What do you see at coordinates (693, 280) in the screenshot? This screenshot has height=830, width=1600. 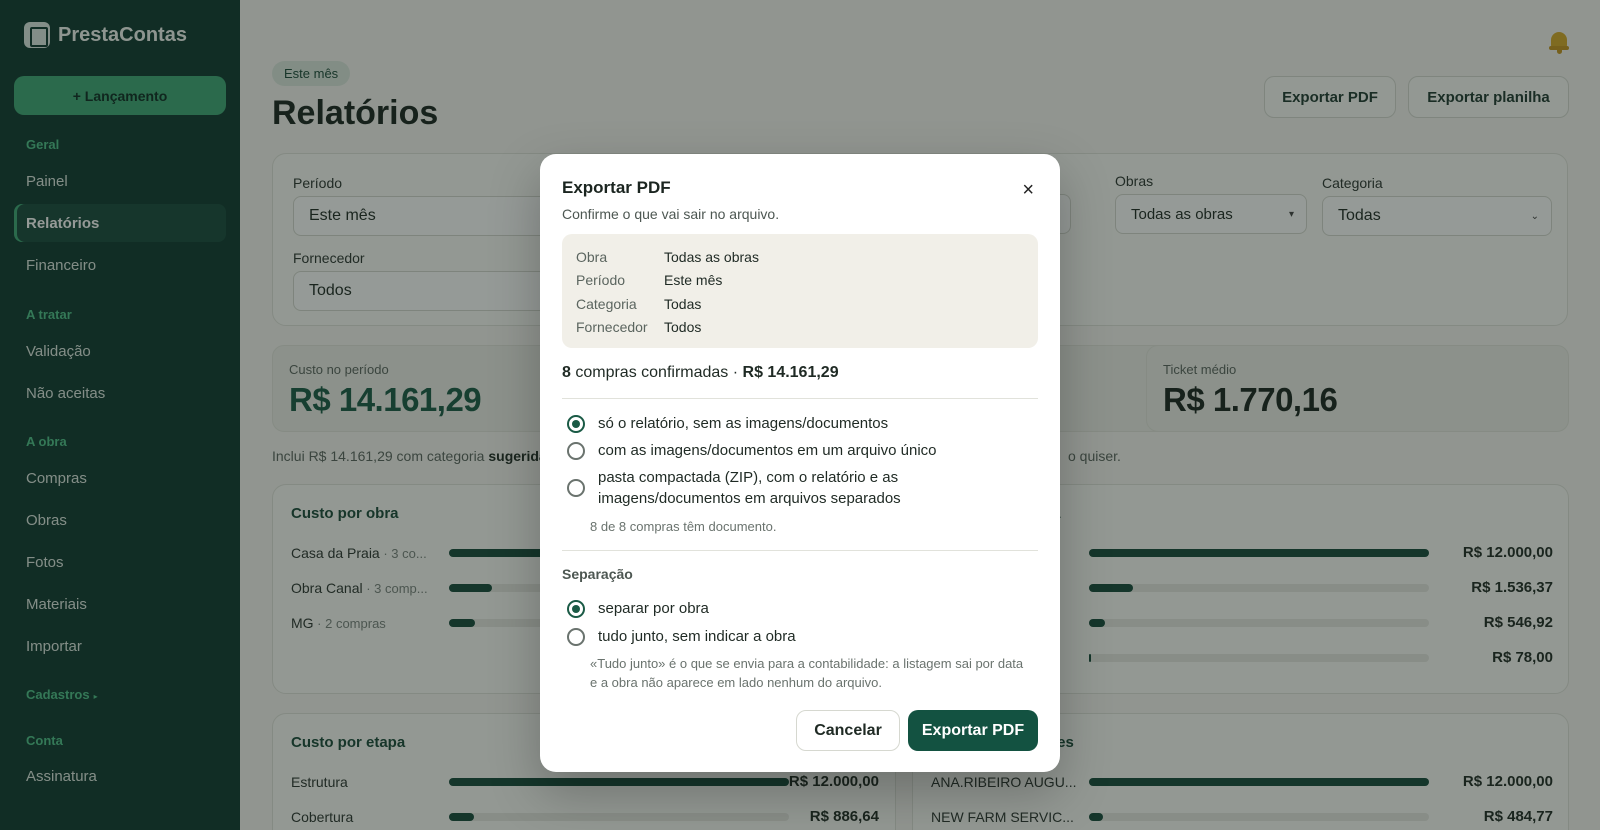 I see `summary-value: Este mês` at bounding box center [693, 280].